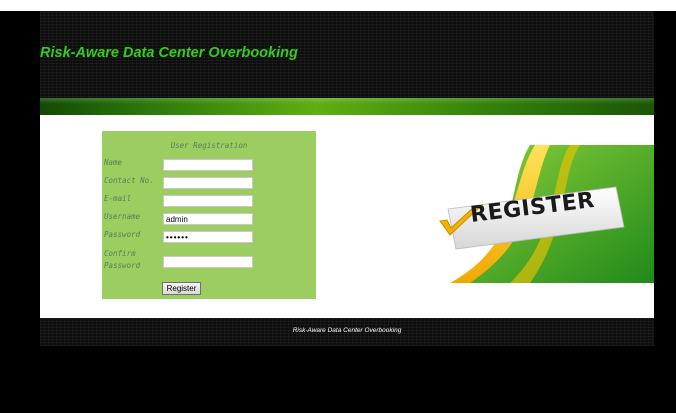 This screenshot has width=676, height=413. I want to click on header-green-bar, so click(347, 106).